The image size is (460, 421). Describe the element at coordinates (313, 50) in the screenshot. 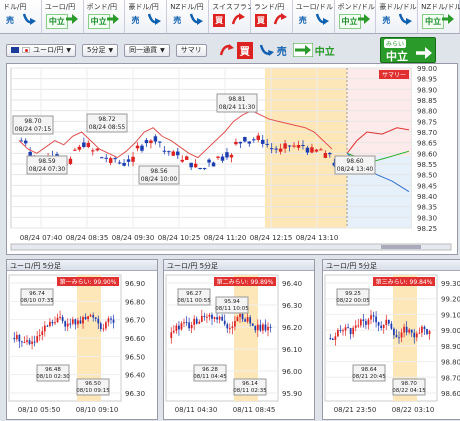

I see `neutral-signal: 中立` at that location.